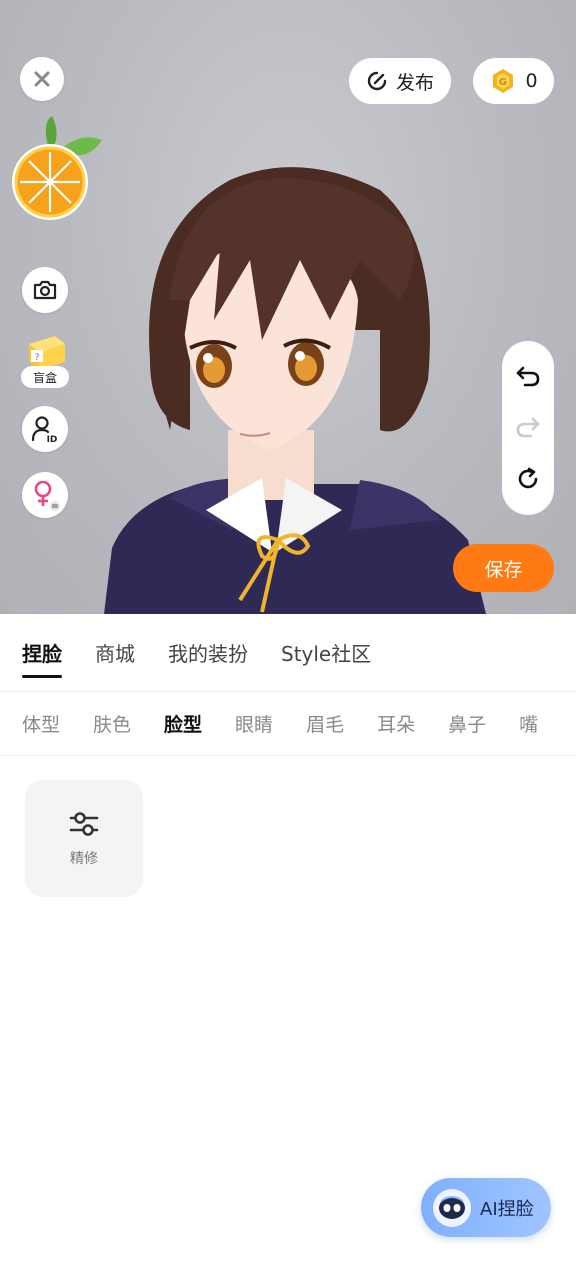 This screenshot has width=576, height=1280. I want to click on subtab-nose: 鼻子, so click(467, 723).